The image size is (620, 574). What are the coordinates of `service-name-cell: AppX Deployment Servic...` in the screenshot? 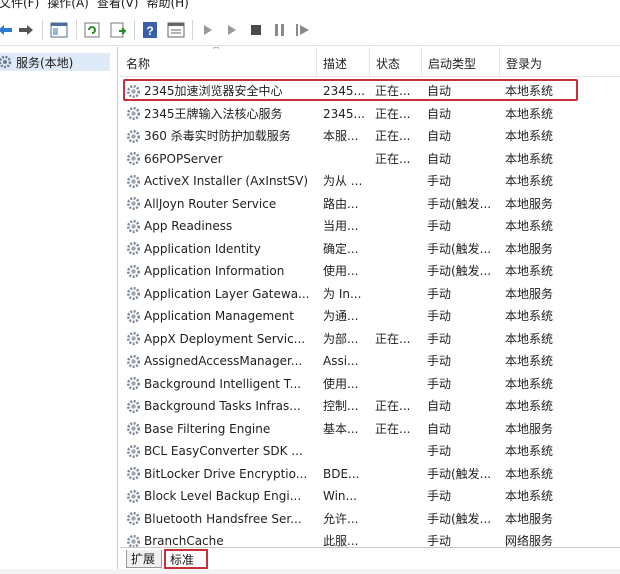 It's located at (221, 339).